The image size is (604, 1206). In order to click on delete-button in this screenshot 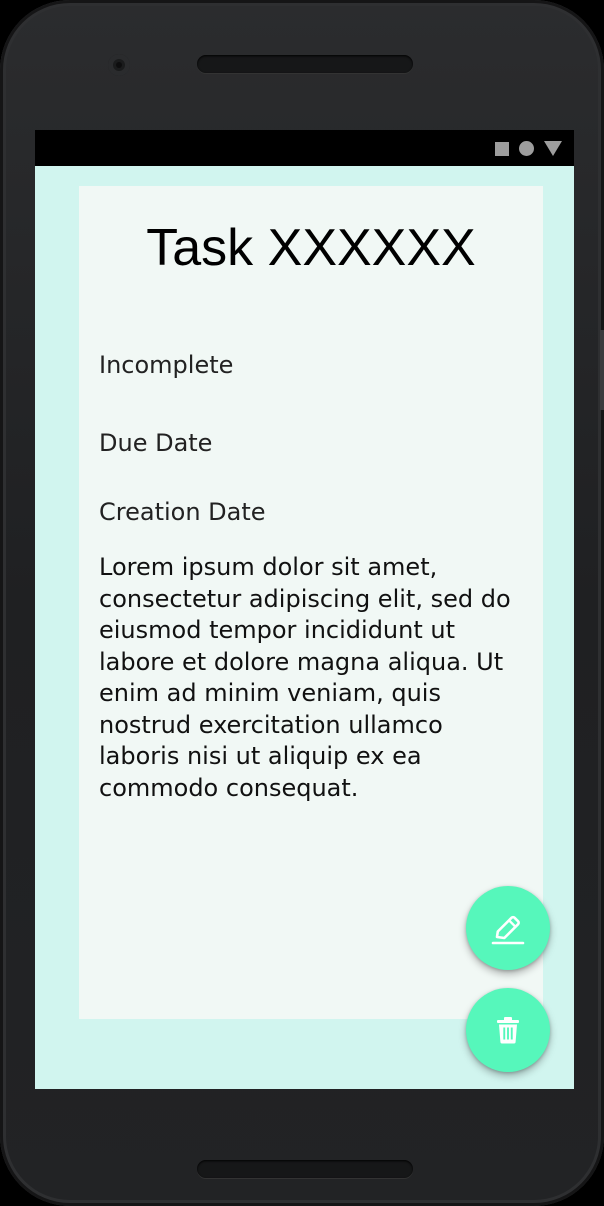, I will do `click(508, 1030)`.